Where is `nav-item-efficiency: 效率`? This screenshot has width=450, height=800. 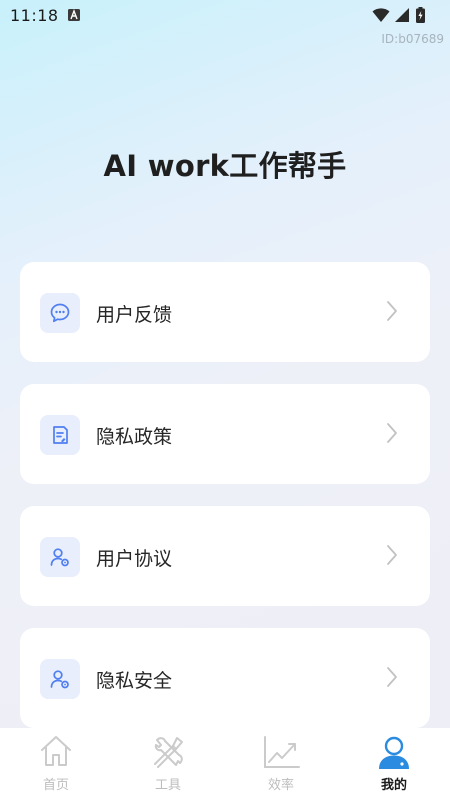 nav-item-efficiency: 效率 is located at coordinates (281, 764).